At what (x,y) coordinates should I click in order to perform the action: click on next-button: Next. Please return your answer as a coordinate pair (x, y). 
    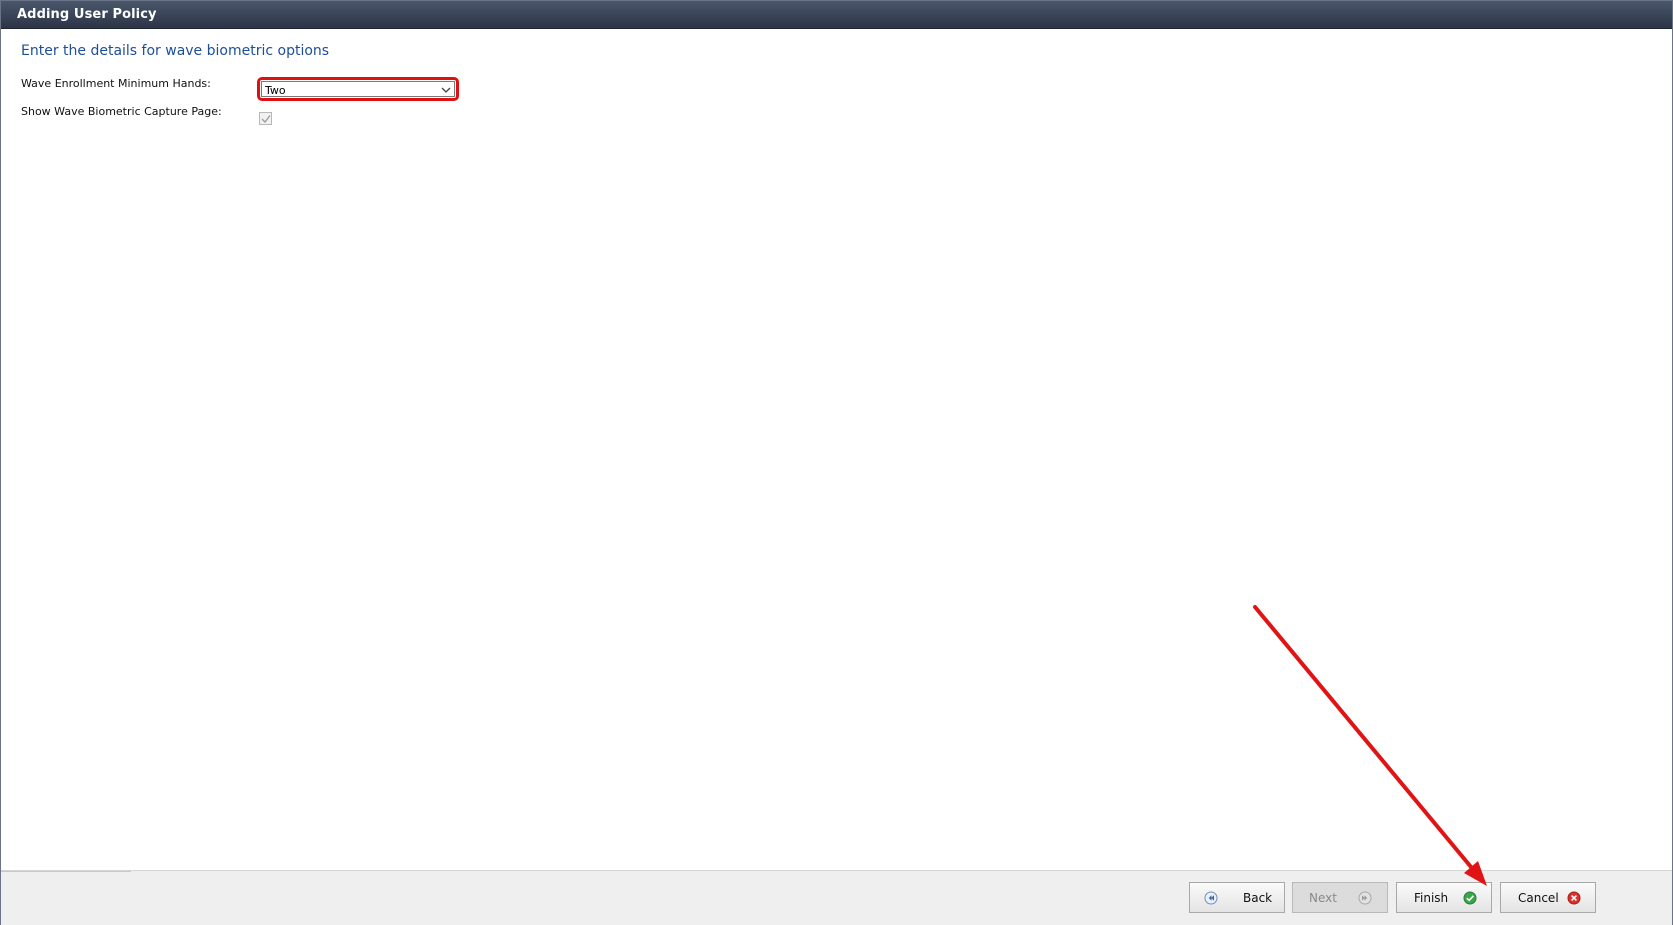
    Looking at the image, I should click on (1340, 897).